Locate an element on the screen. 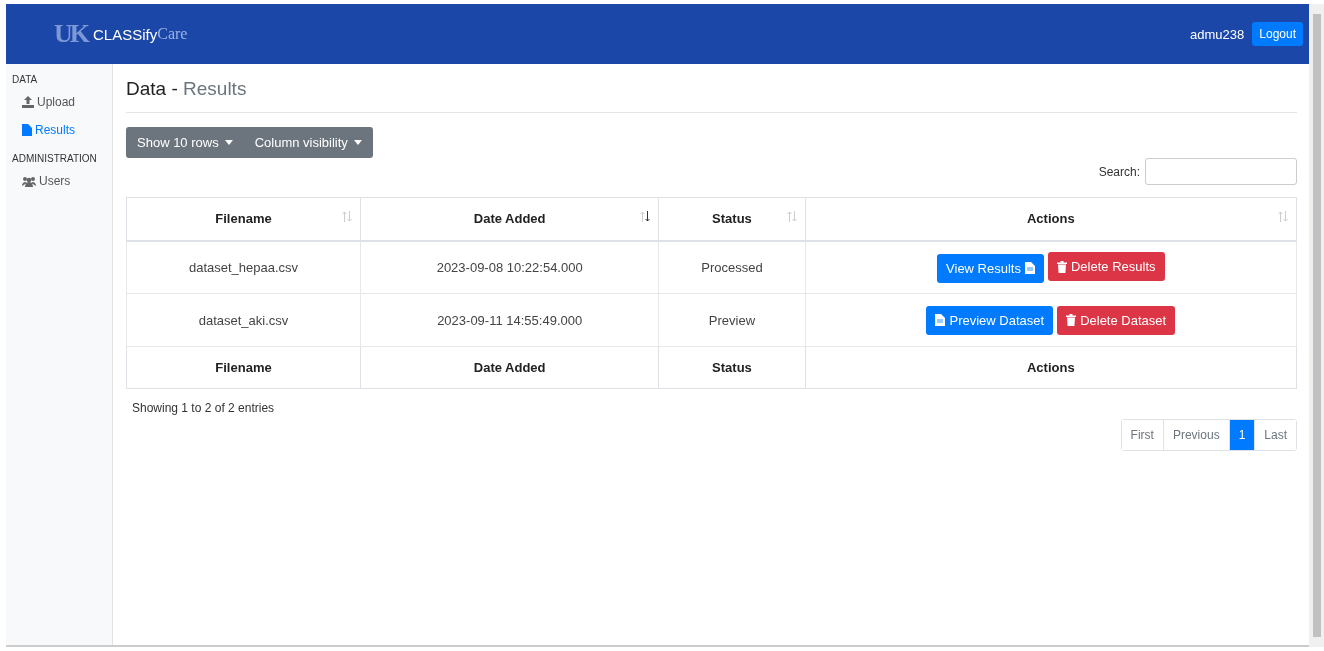 The image size is (1324, 651). brand-name: CLASSify is located at coordinates (125, 34).